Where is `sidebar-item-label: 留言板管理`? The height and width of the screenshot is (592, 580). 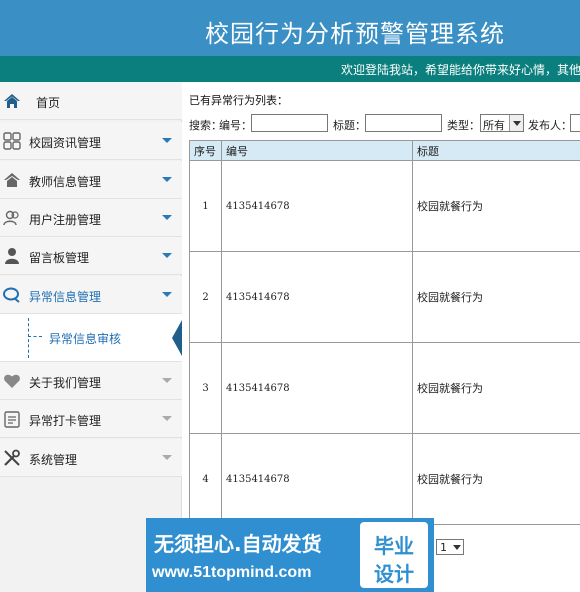 sidebar-item-label: 留言板管理 is located at coordinates (59, 258).